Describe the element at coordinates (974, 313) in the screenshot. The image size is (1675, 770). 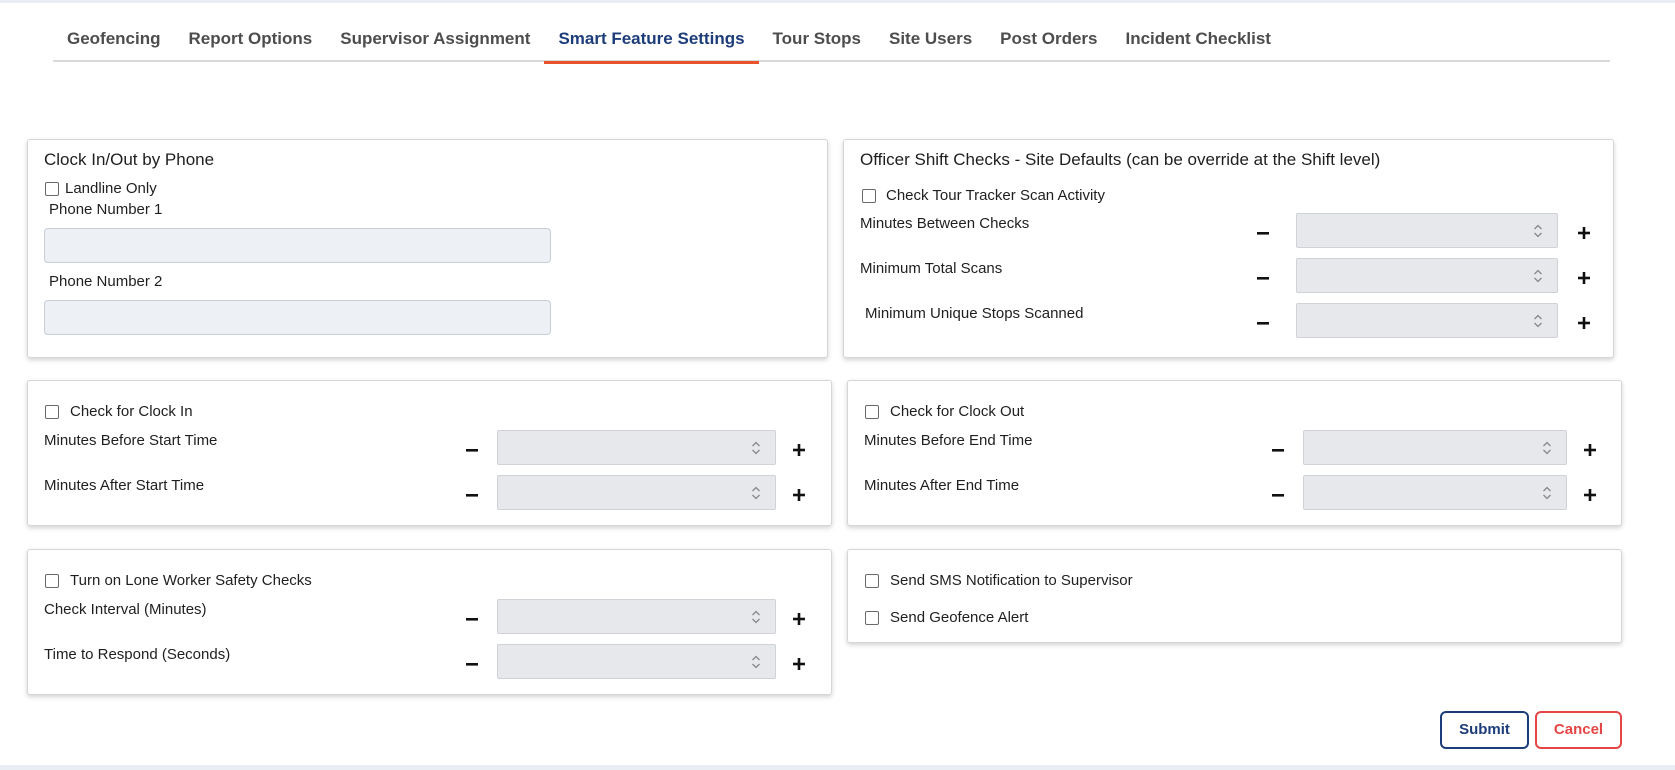
I see `minimum-unique-stops-label: Minimum Unique Stops Scanned` at that location.